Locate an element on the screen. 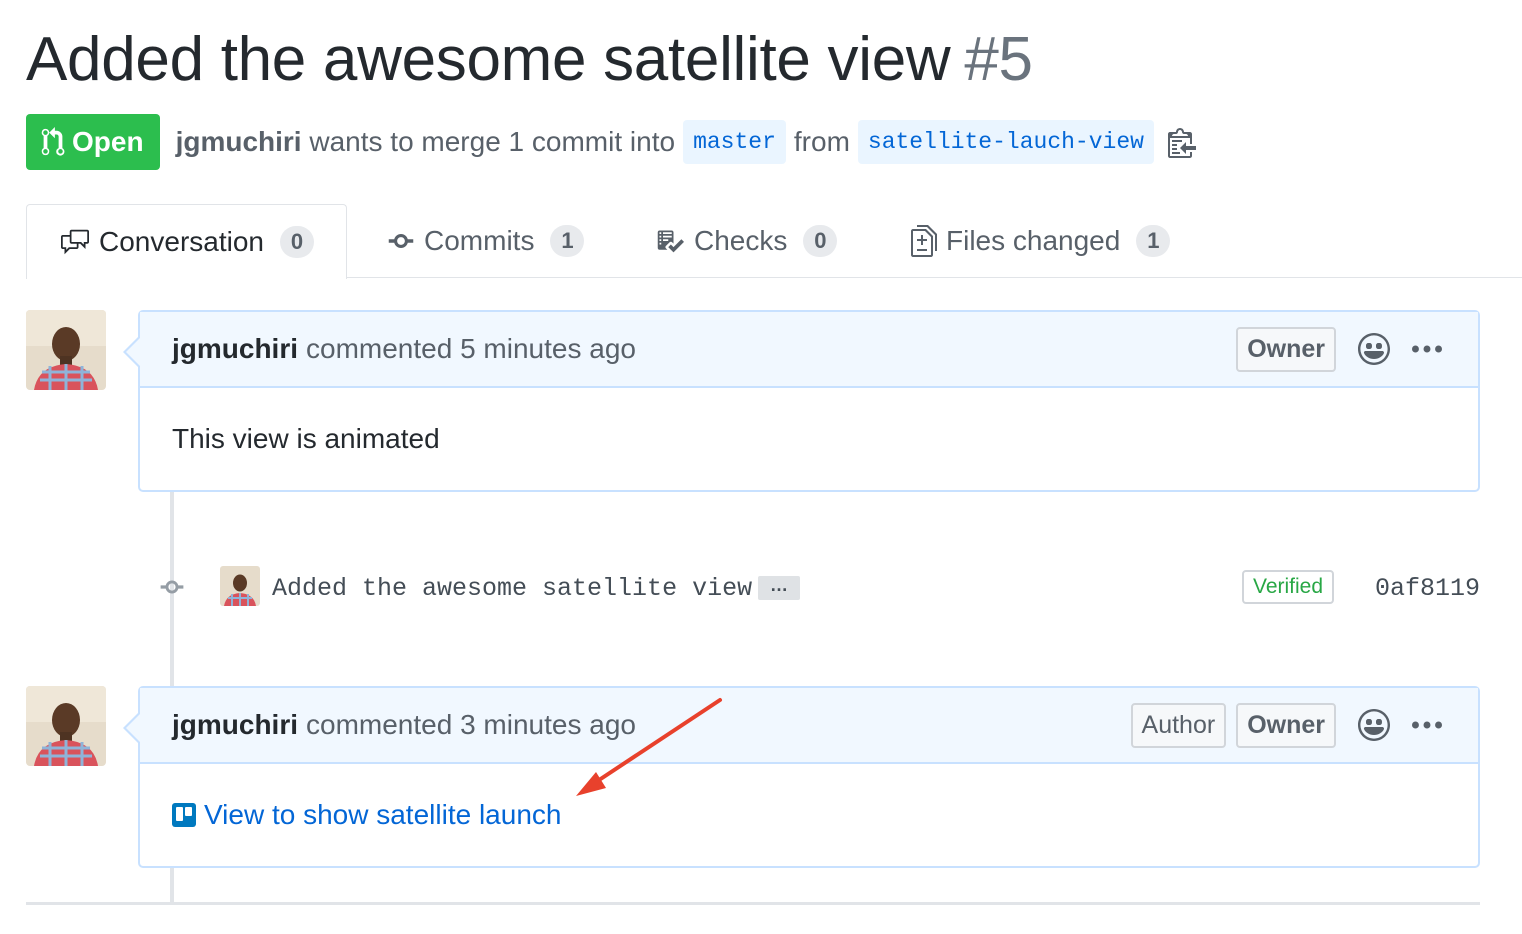 This screenshot has height=934, width=1522. tab-files-changed: Files changed 1 is located at coordinates (1040, 241).